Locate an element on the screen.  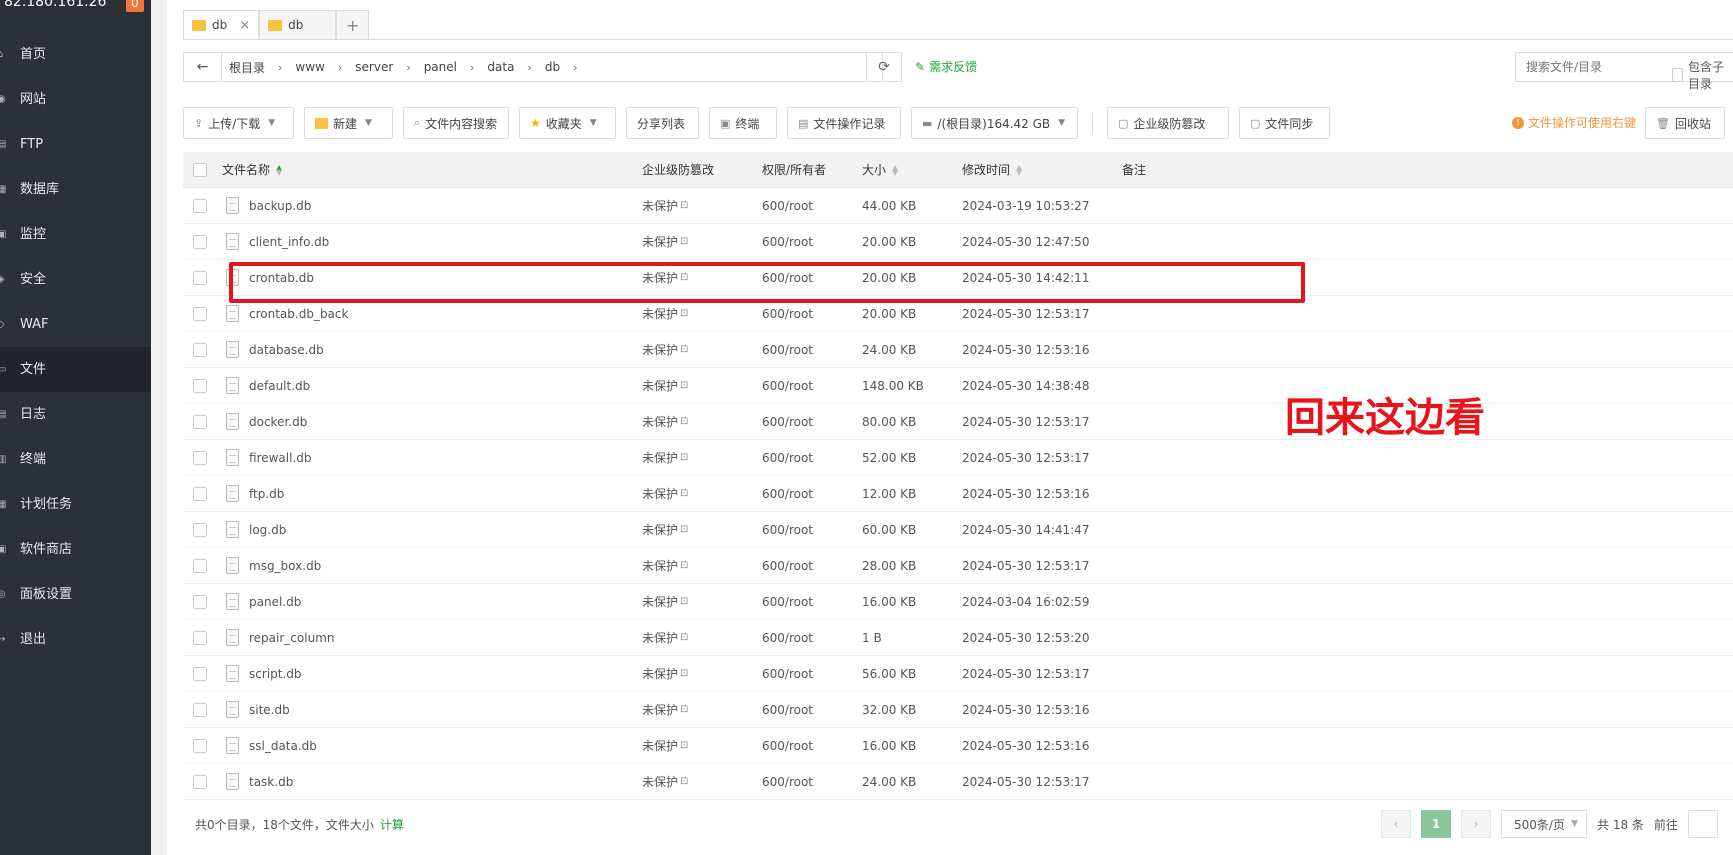
file-name-cell: task.db is located at coordinates (259, 781).